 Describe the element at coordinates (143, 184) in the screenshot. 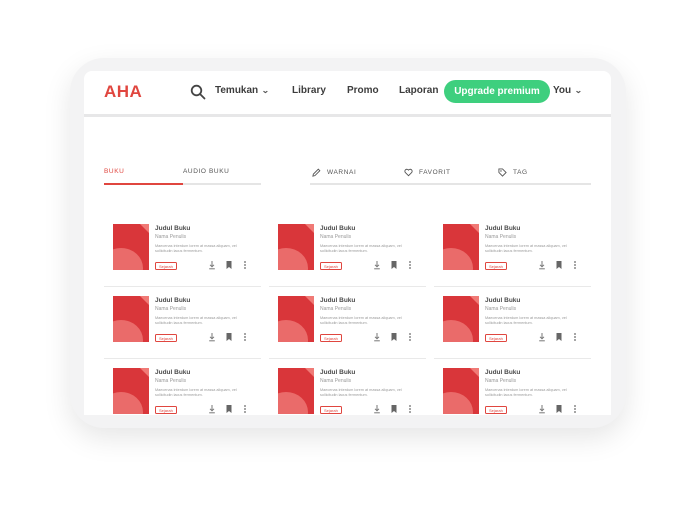

I see `active-tab-indicator` at that location.